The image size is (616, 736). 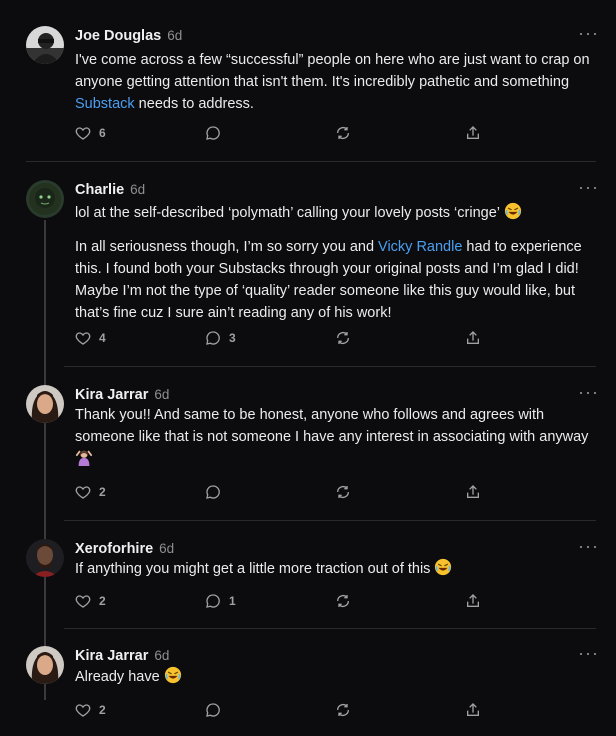 I want to click on like-count: 4, so click(x=102, y=338).